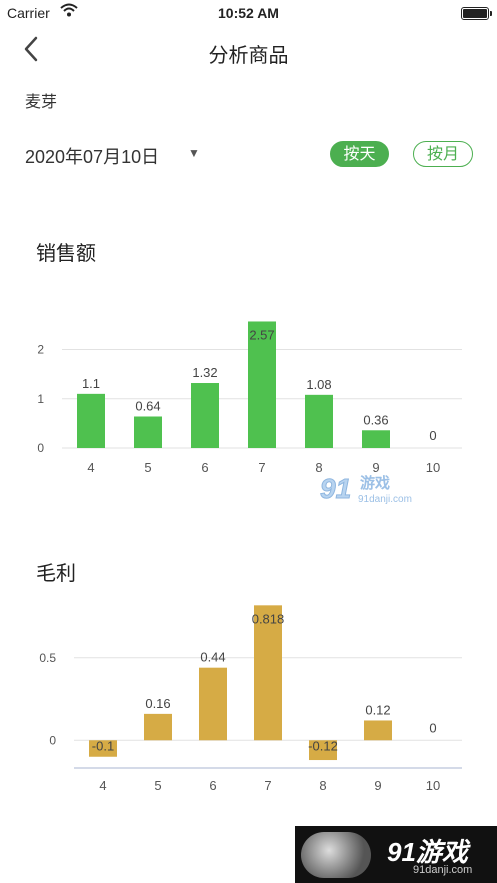 The image size is (497, 883). I want to click on profit-chart-title: 毛利, so click(56, 574).